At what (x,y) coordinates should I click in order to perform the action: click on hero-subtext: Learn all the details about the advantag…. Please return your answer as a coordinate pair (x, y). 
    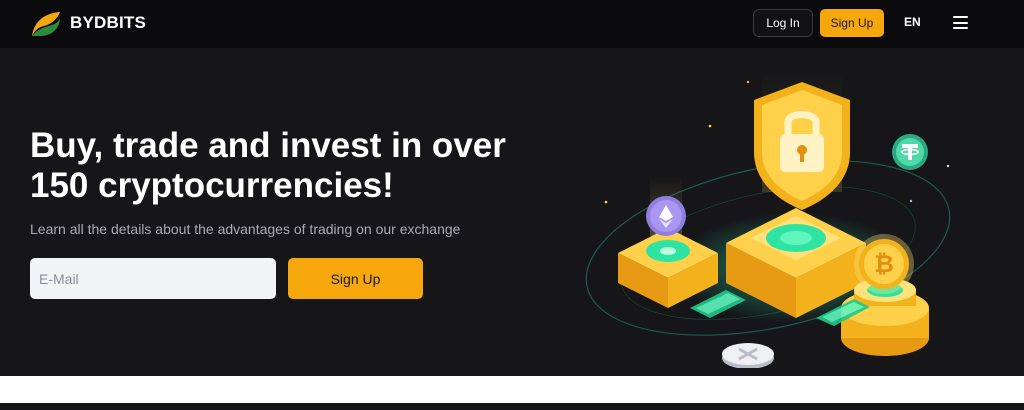
    Looking at the image, I should click on (245, 229).